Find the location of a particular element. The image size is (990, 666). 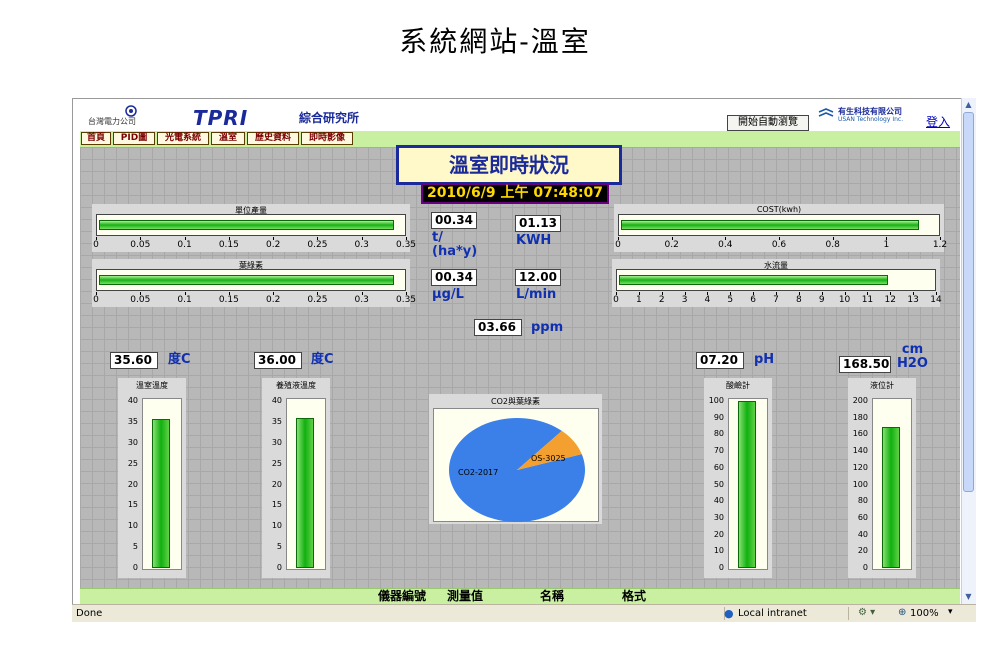

zone-text: Local intranet is located at coordinates (772, 613).